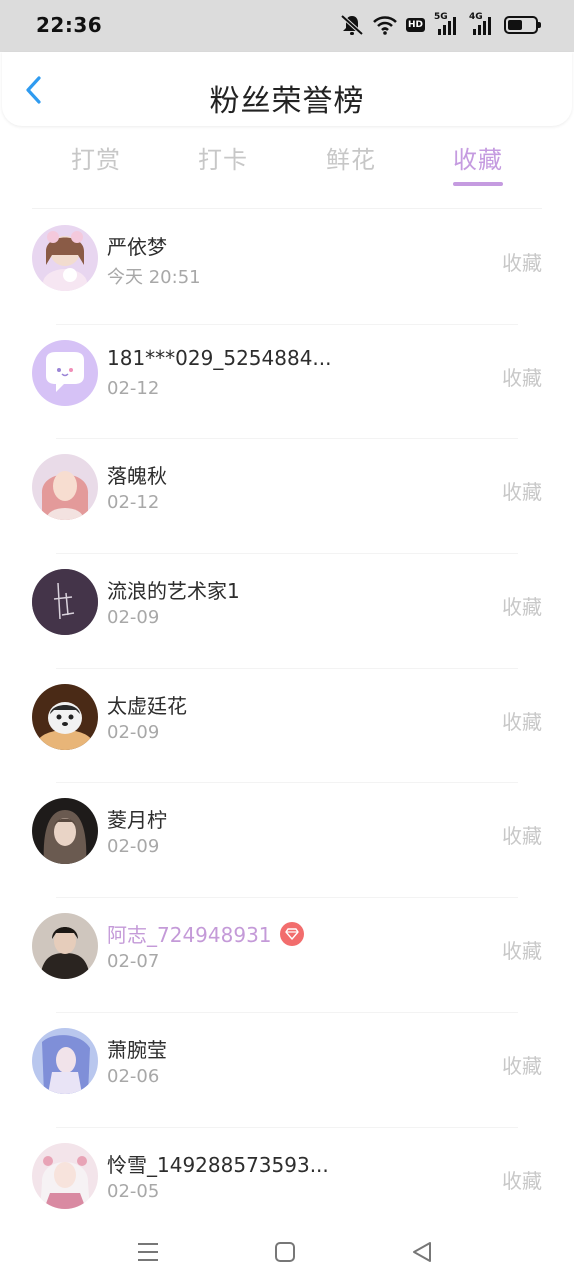  I want to click on signal-4g-icon: 4G, so click(482, 24).